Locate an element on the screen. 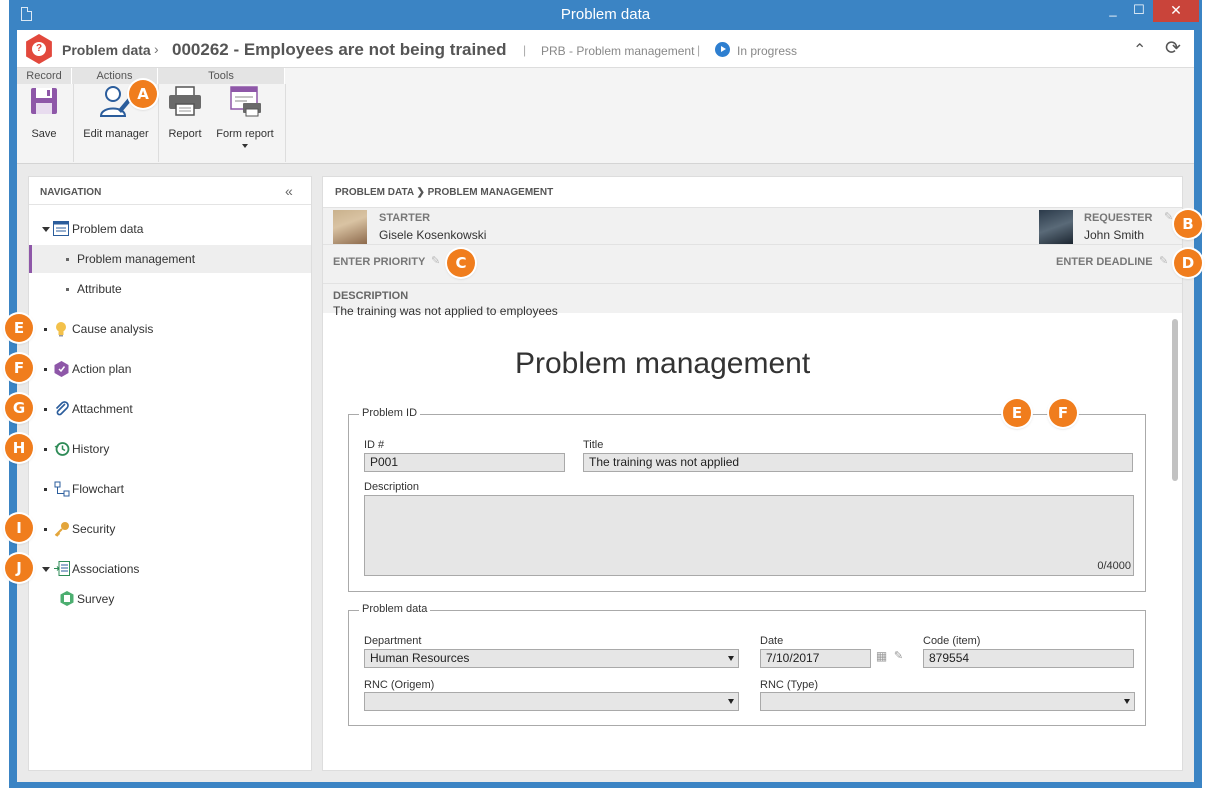 The image size is (1209, 790). priority-label: ENTER PRIORITY is located at coordinates (379, 262).